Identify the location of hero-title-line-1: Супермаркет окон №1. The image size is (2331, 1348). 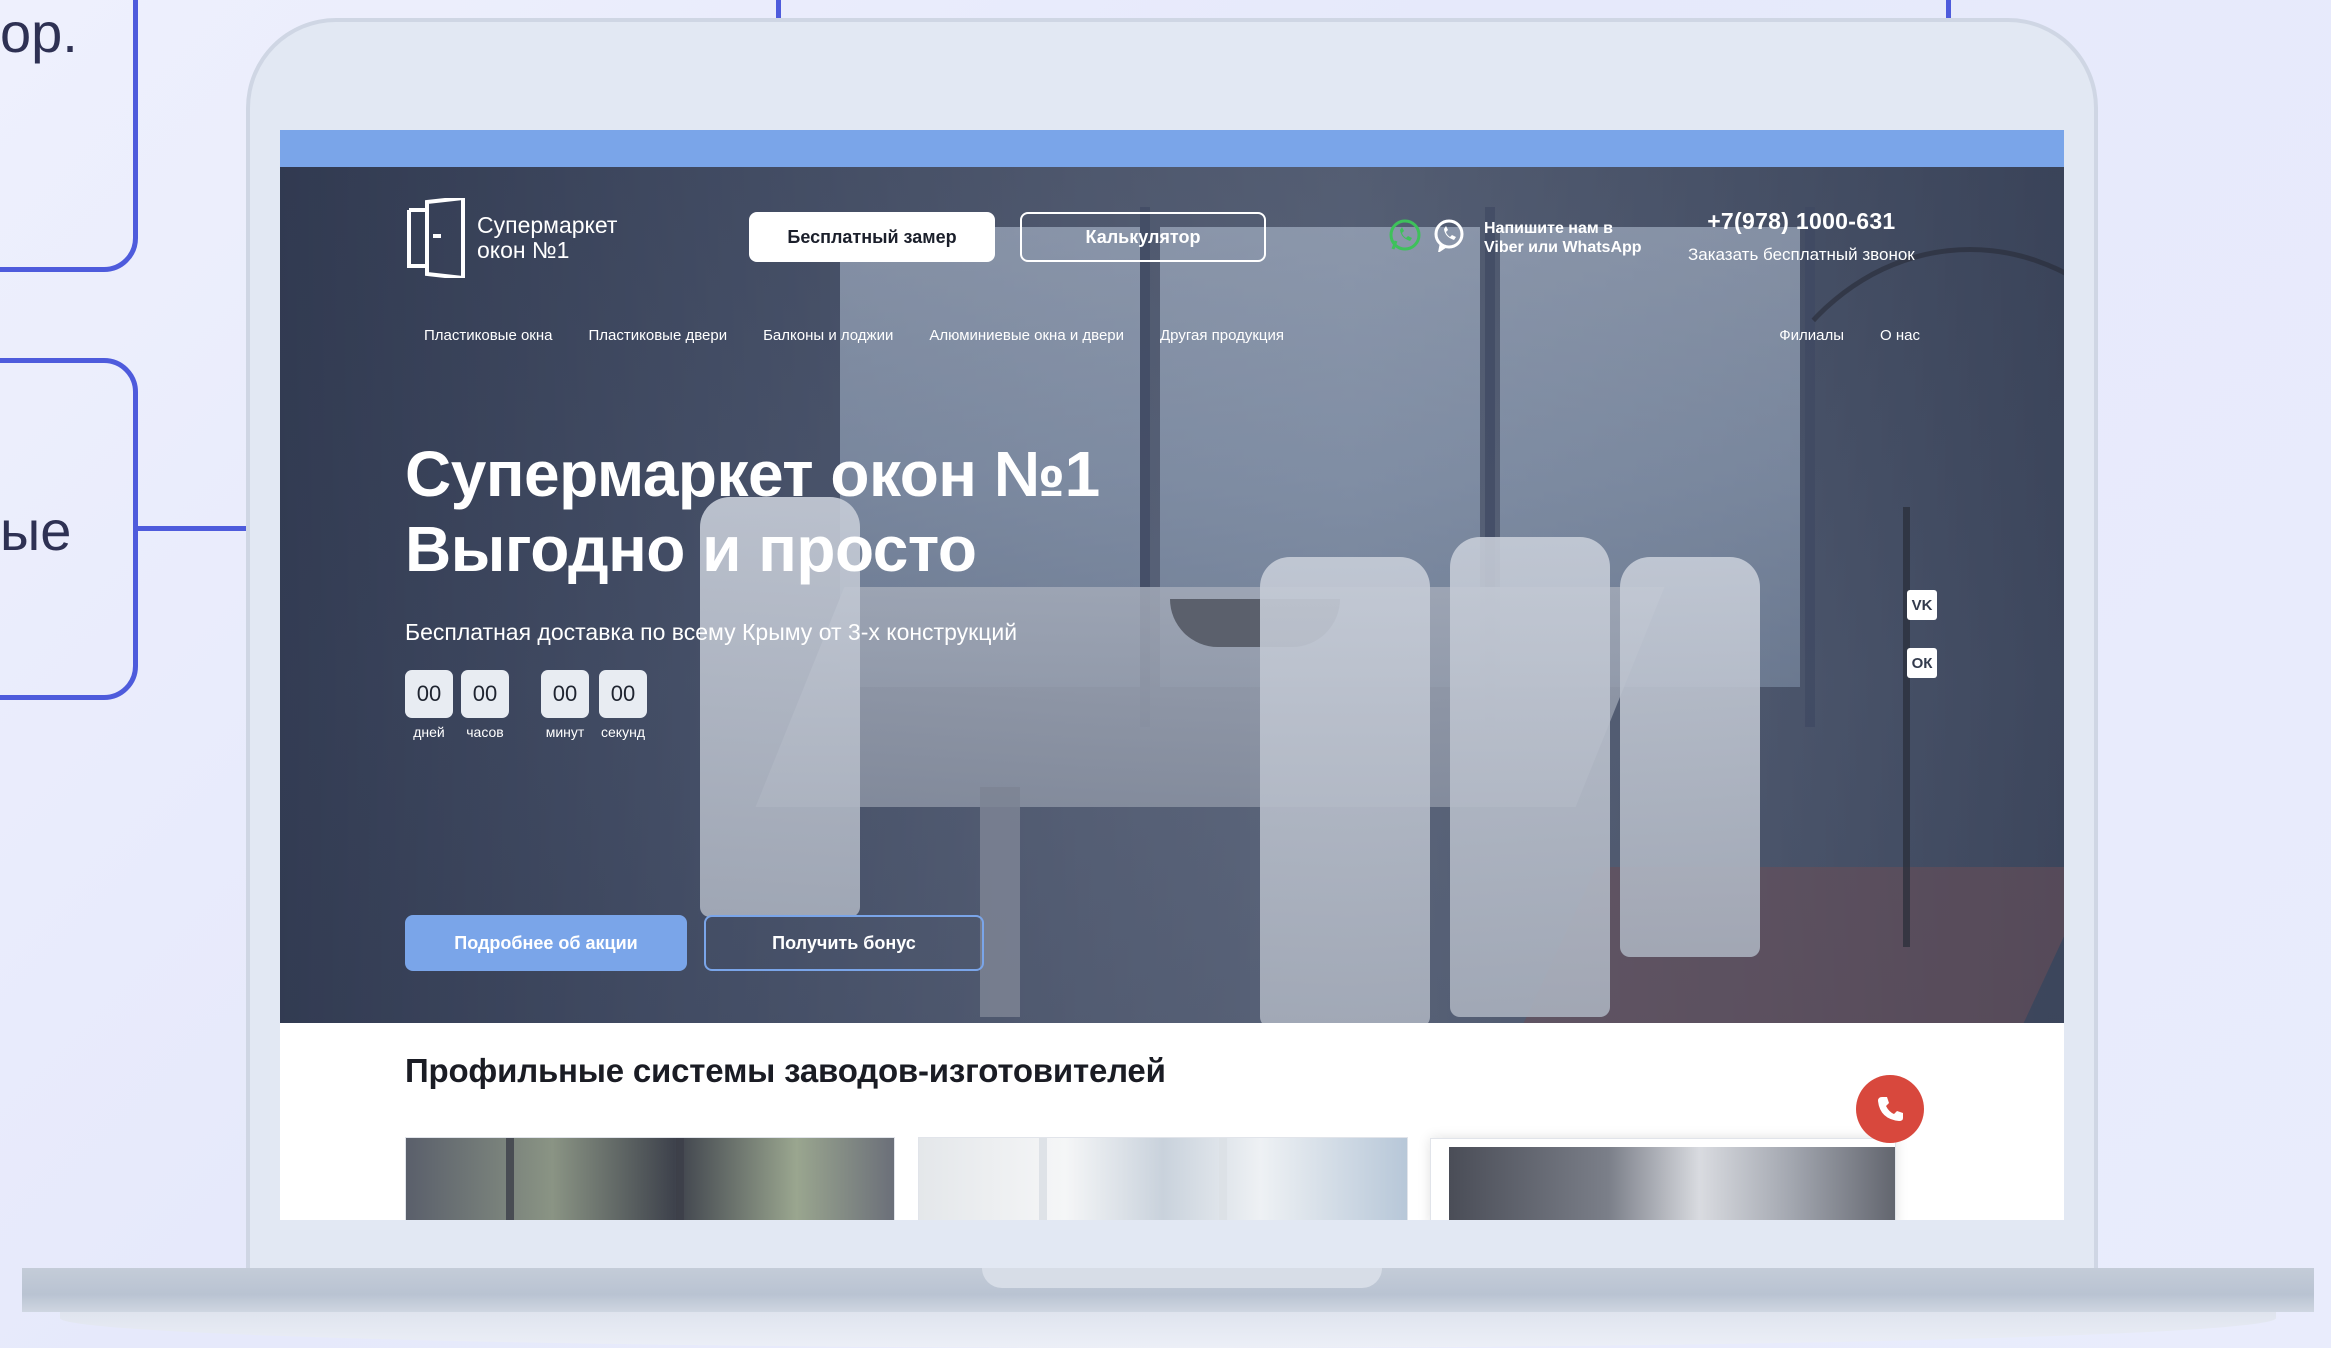
(752, 474).